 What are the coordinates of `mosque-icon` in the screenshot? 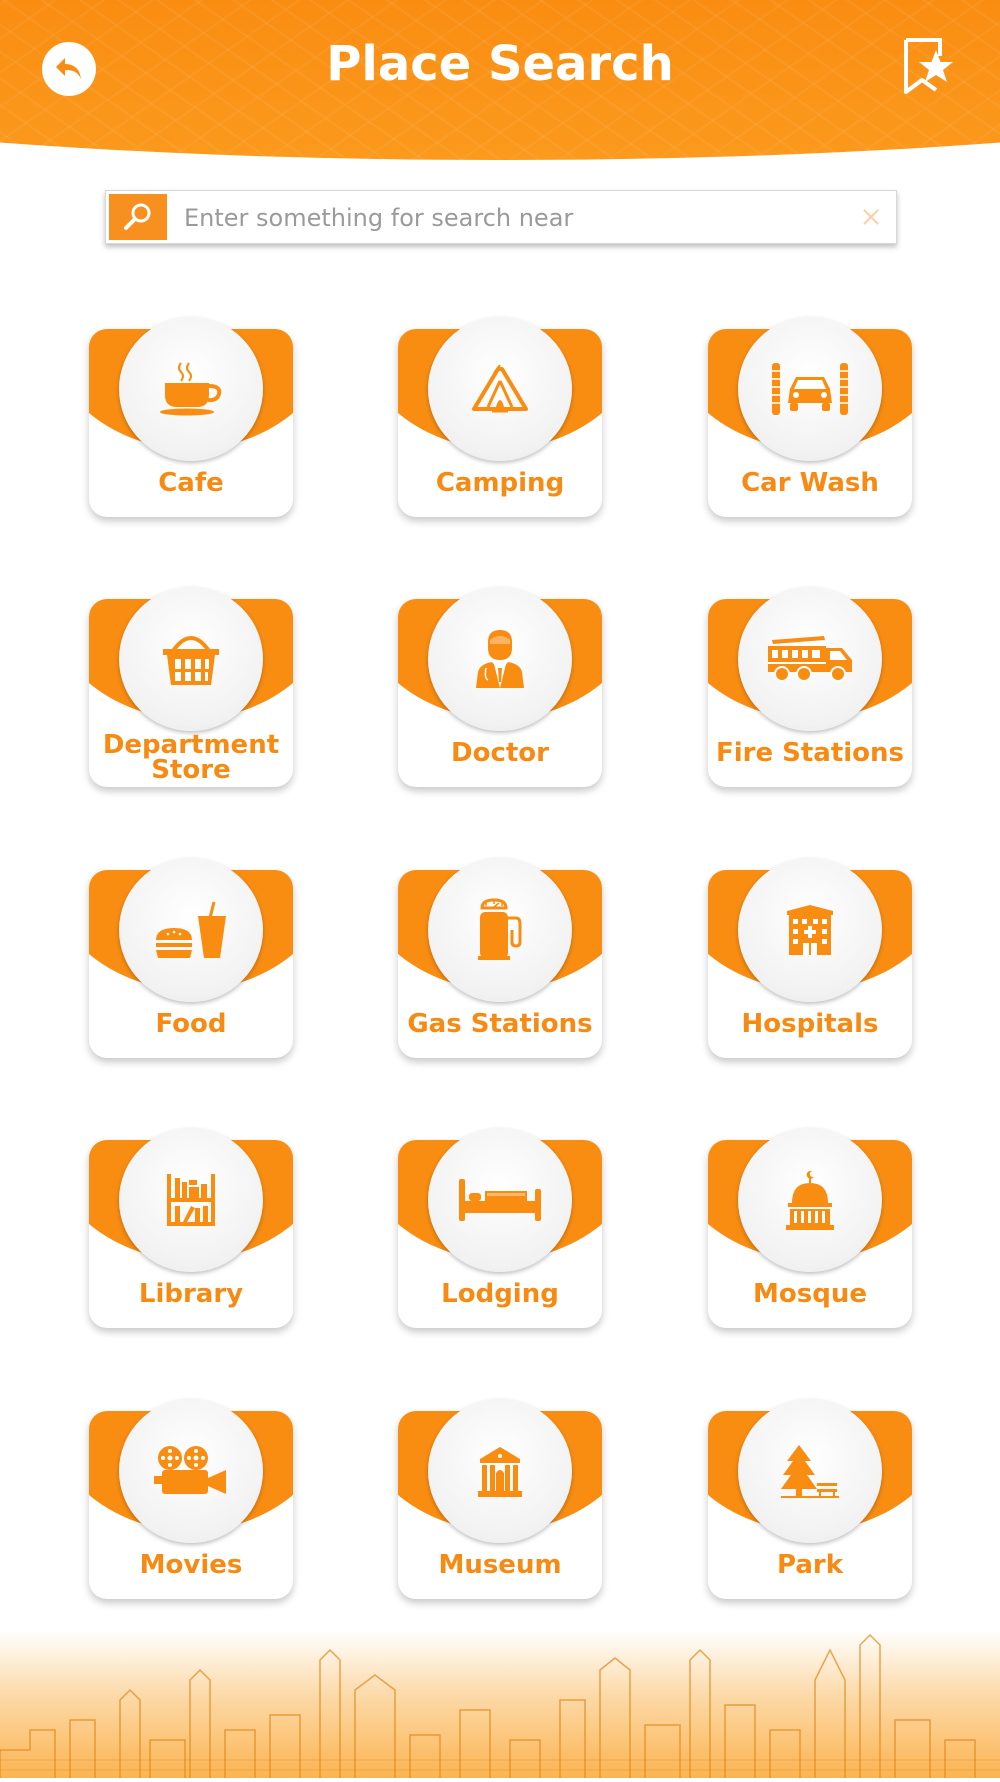 It's located at (810, 1200).